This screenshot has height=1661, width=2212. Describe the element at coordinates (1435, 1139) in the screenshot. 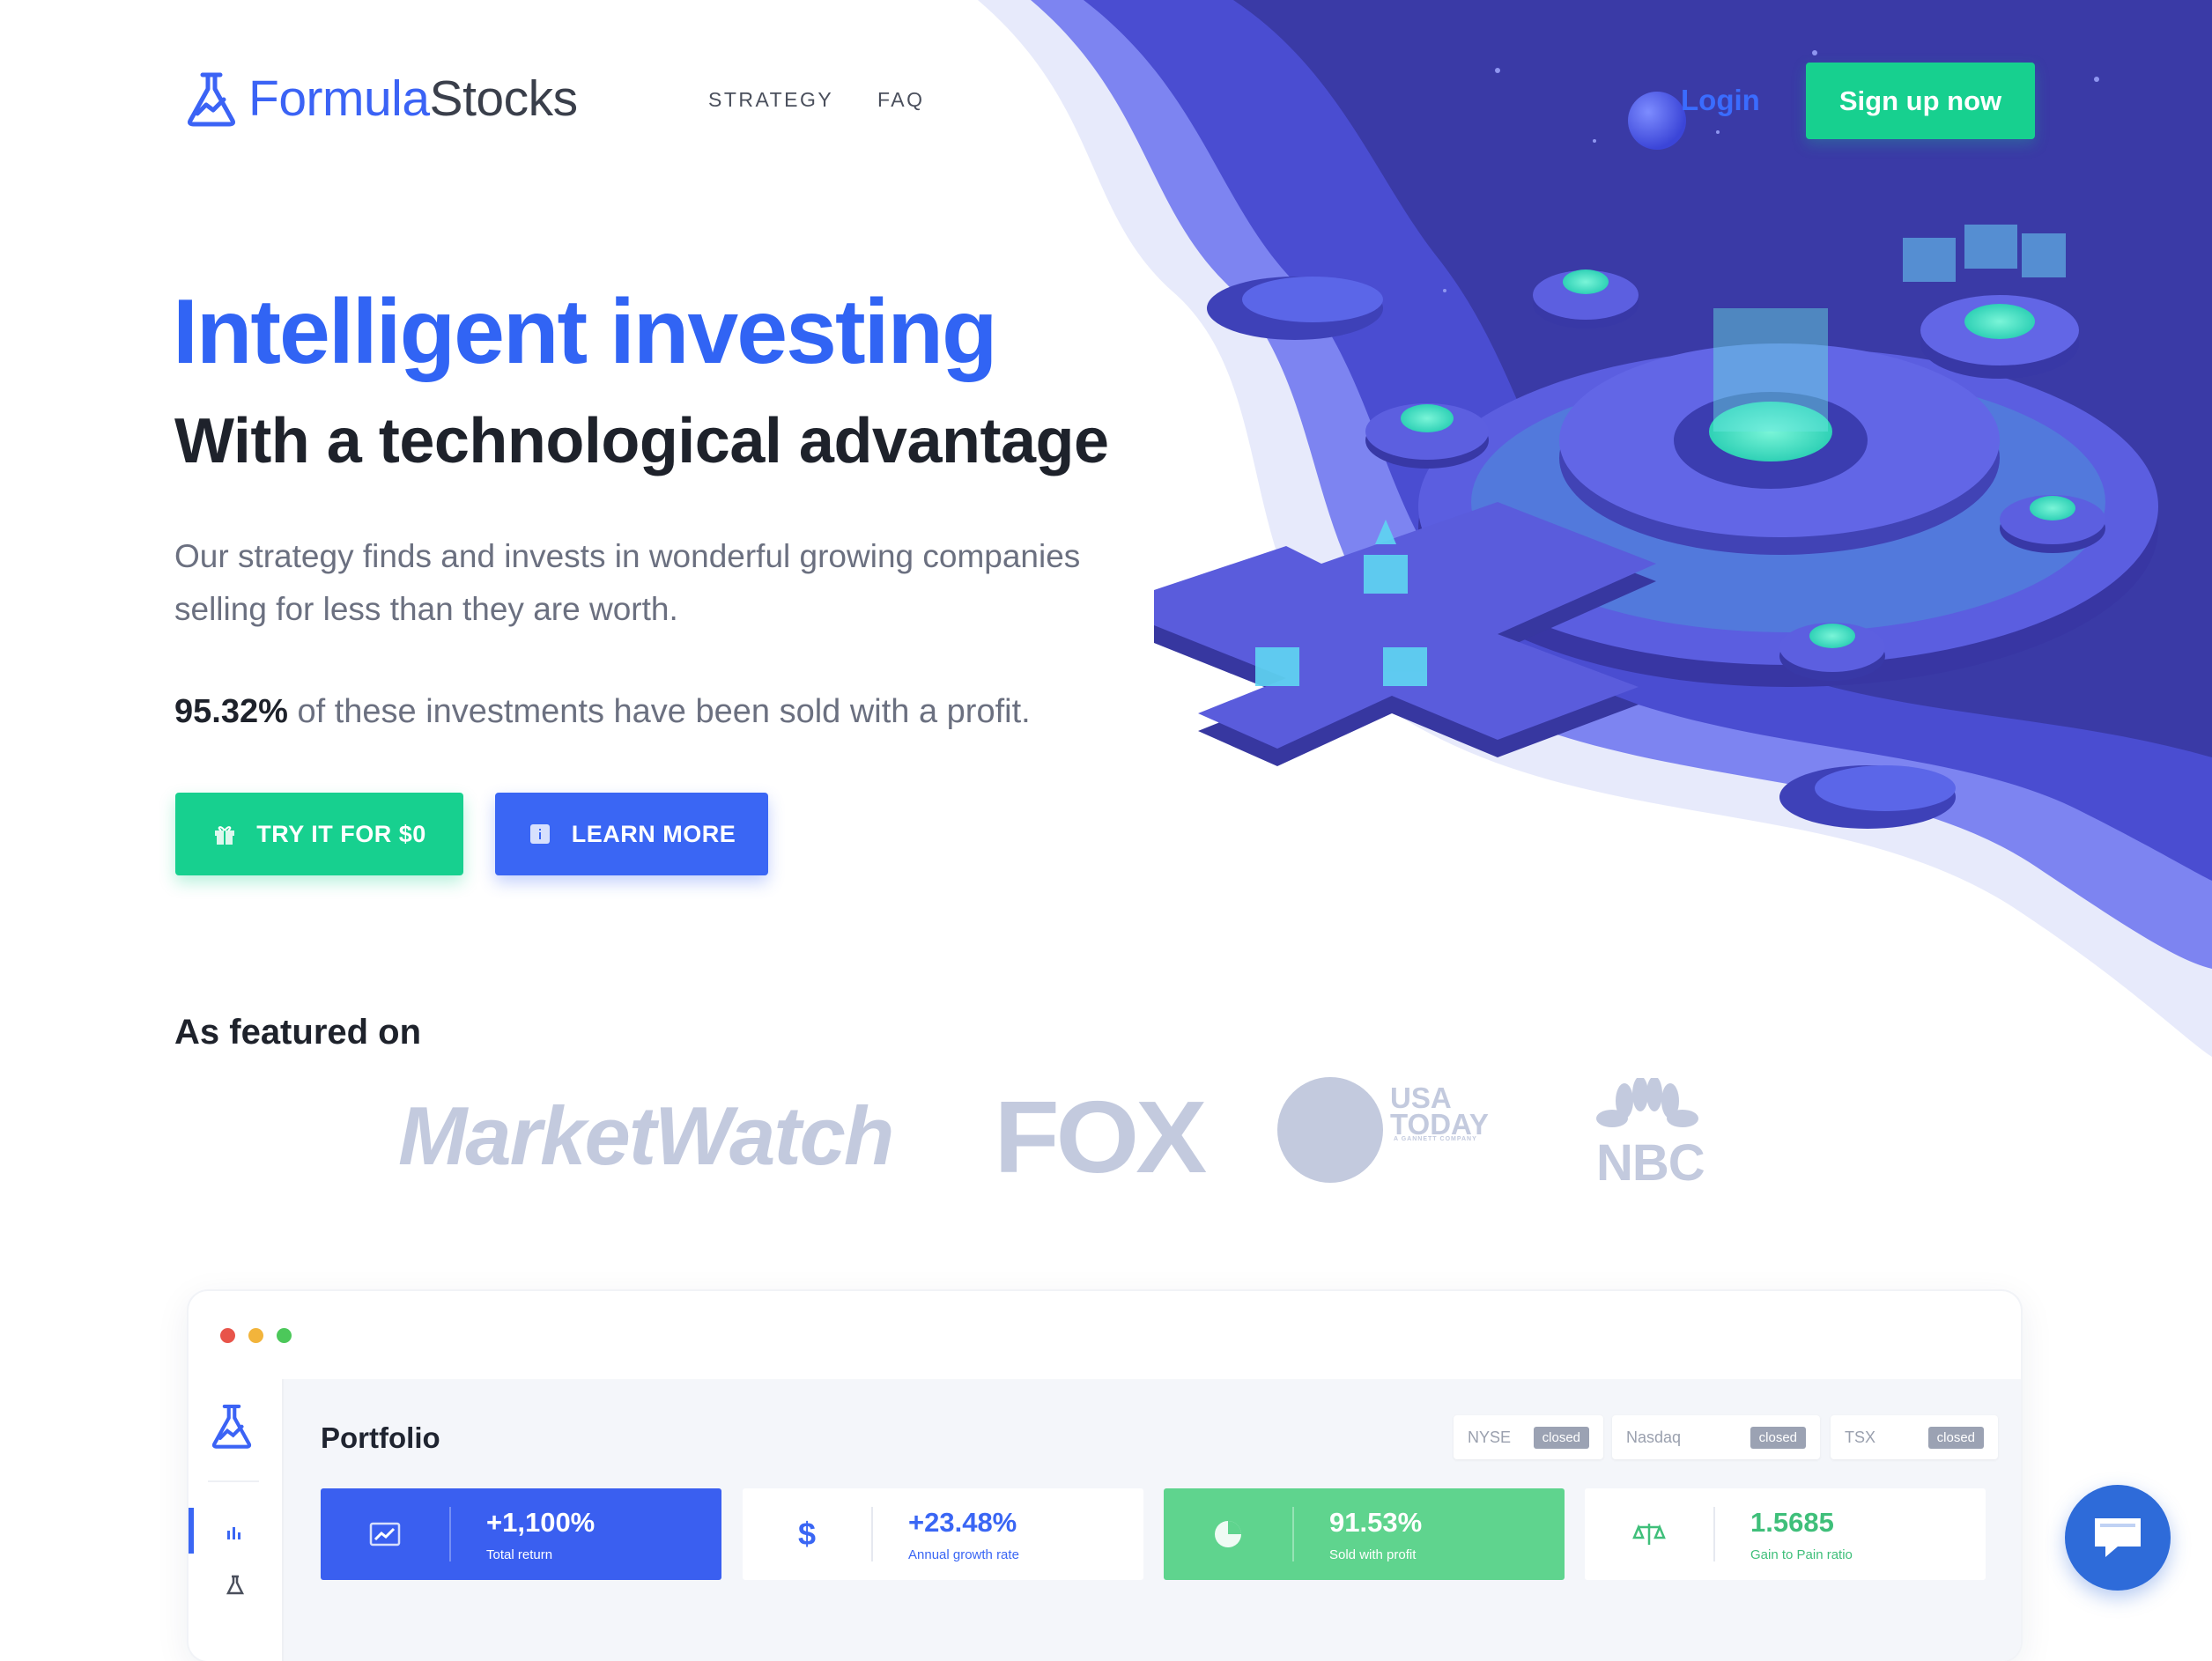

I see `usa-today-subtitle: A GANNETT COMPANY` at that location.